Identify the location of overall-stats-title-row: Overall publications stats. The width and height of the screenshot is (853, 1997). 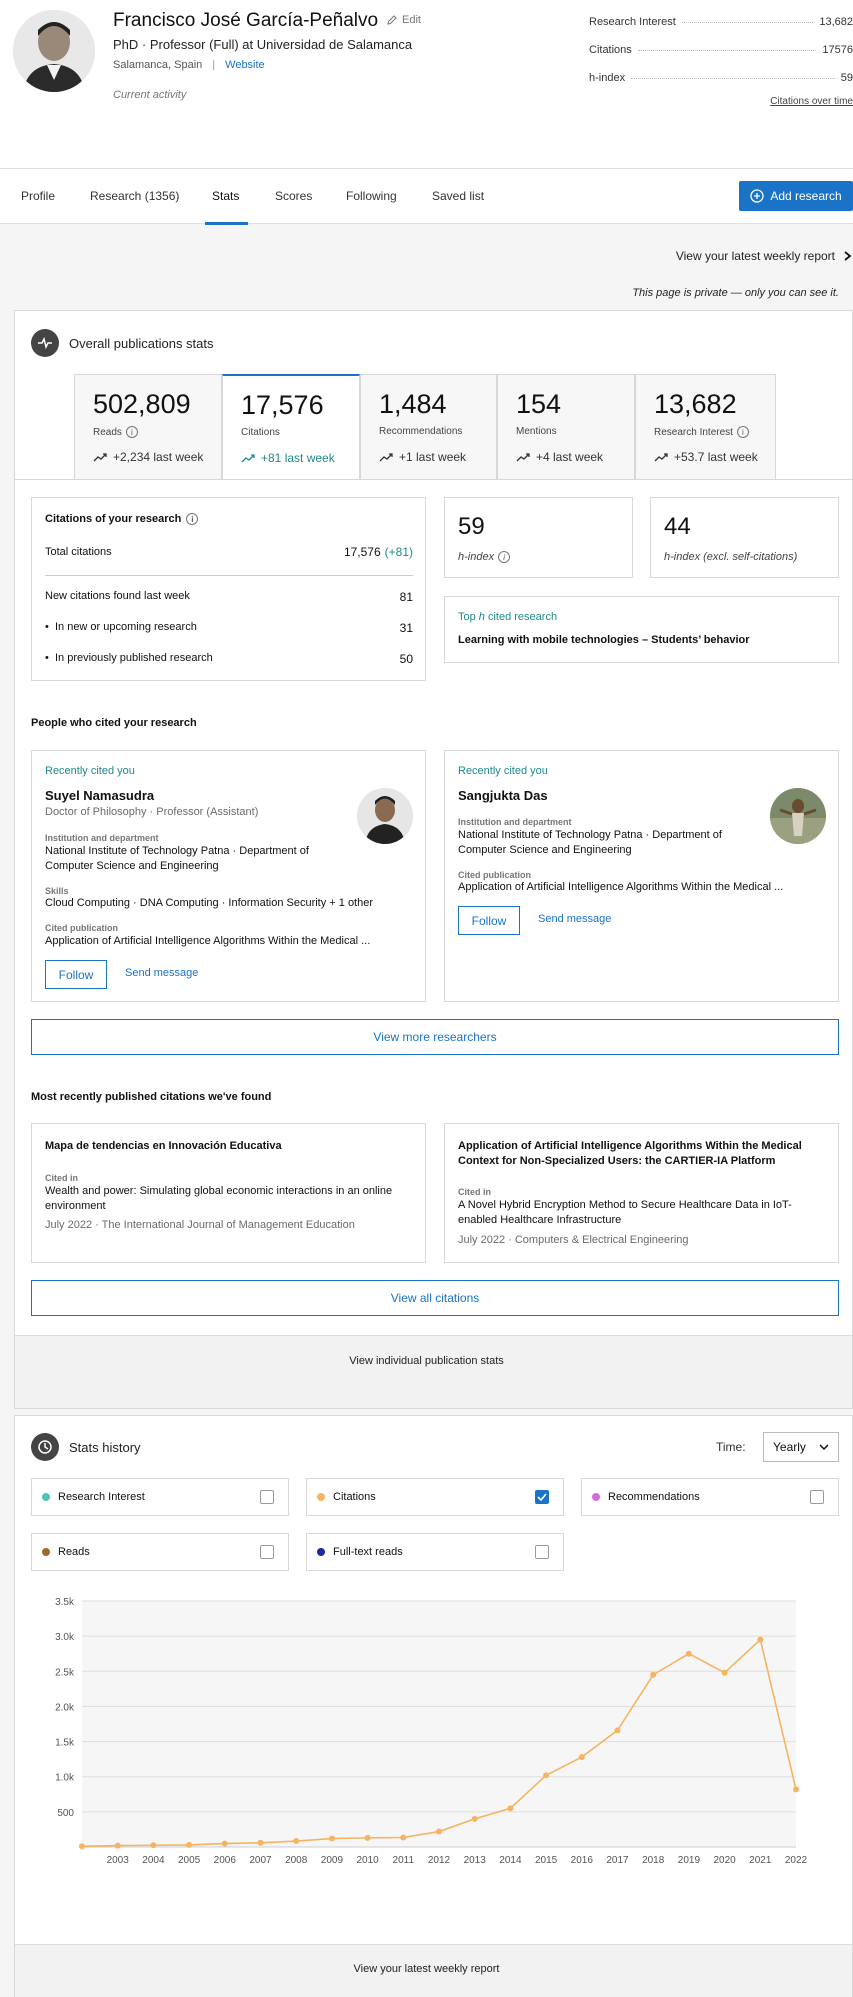
(122, 343).